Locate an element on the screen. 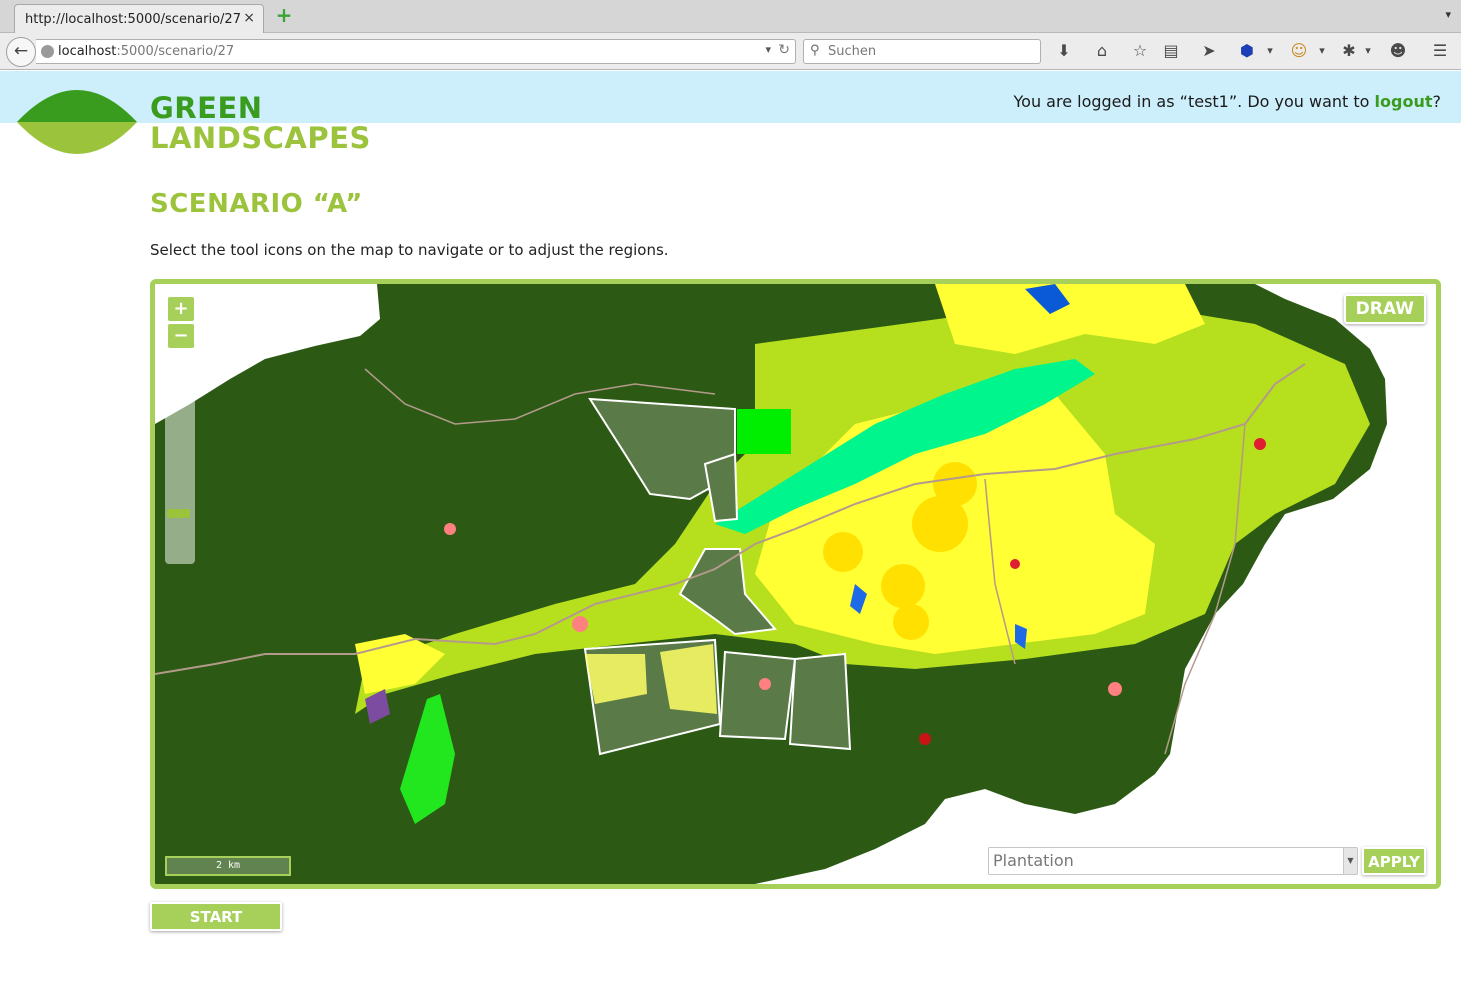  globe-icon is located at coordinates (47, 51).